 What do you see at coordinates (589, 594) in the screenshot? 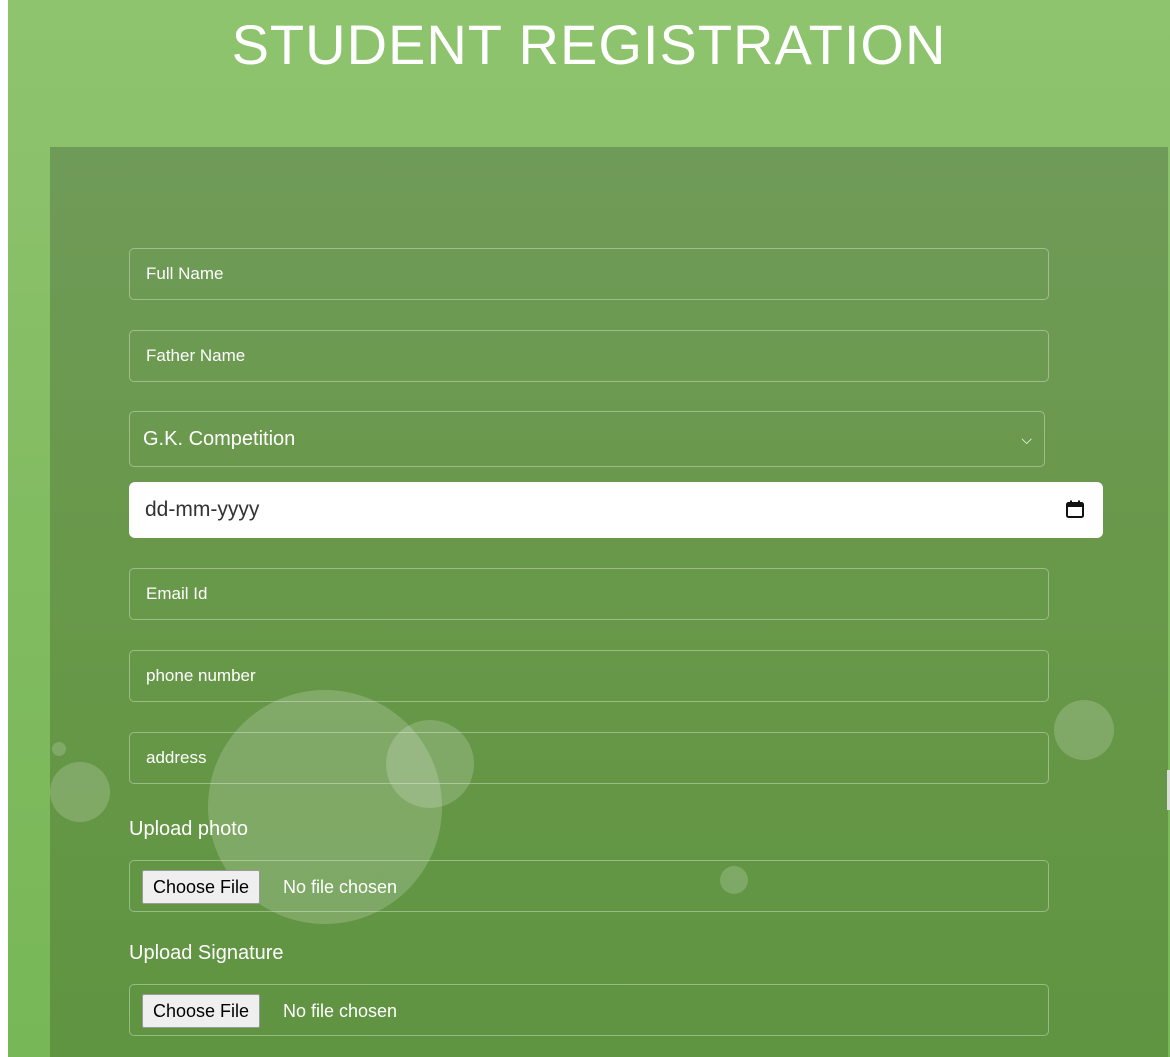
I see `email-input: Email Id` at bounding box center [589, 594].